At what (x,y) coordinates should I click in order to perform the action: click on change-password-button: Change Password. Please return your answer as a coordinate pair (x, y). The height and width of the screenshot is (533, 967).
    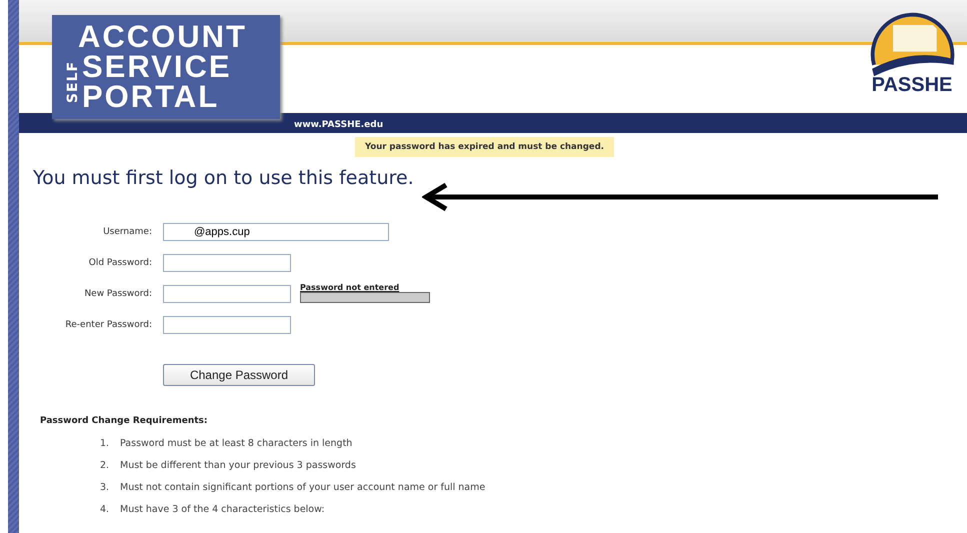
    Looking at the image, I should click on (239, 375).